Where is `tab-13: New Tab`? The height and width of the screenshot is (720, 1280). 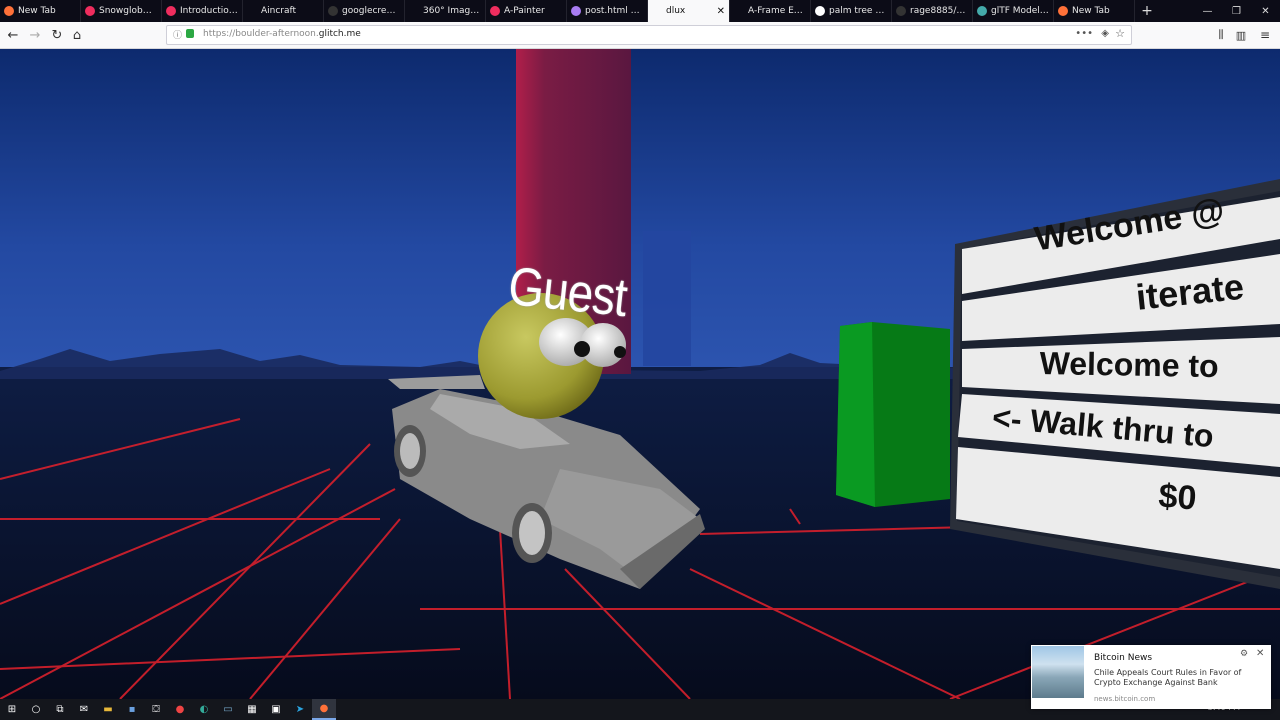
tab-13: New Tab is located at coordinates (1094, 11).